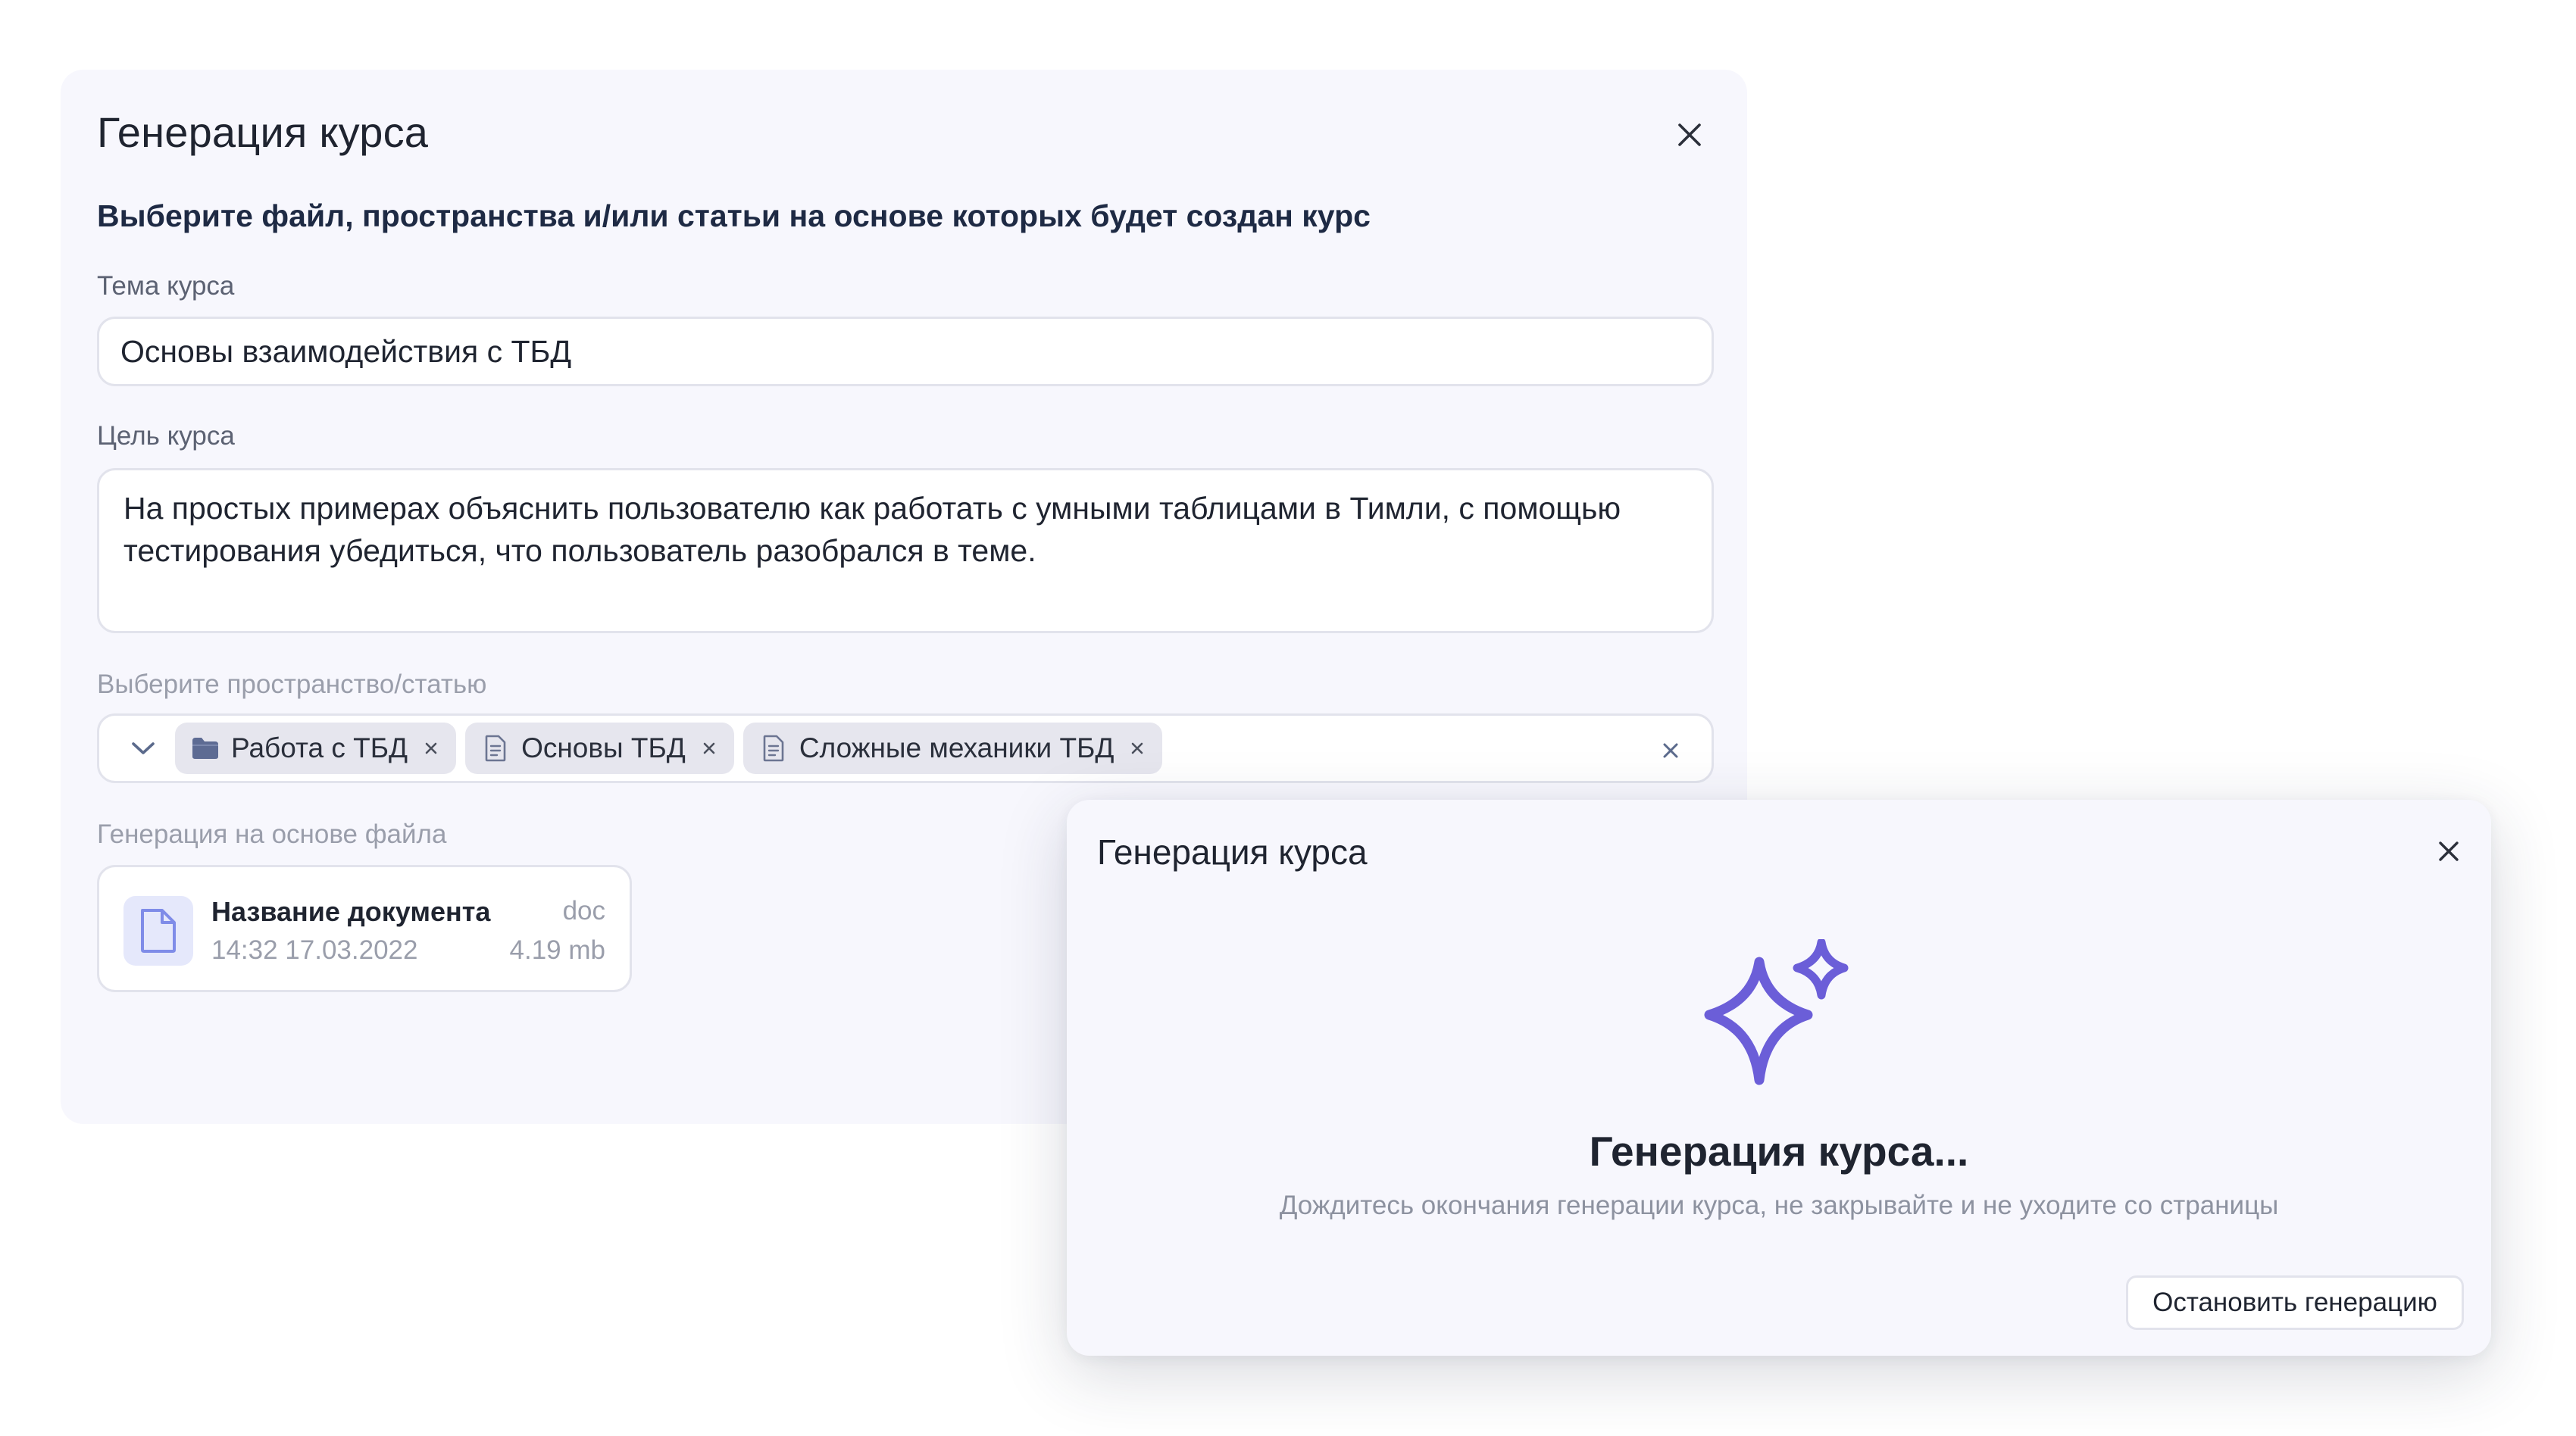  I want to click on file-type: doc, so click(583, 911).